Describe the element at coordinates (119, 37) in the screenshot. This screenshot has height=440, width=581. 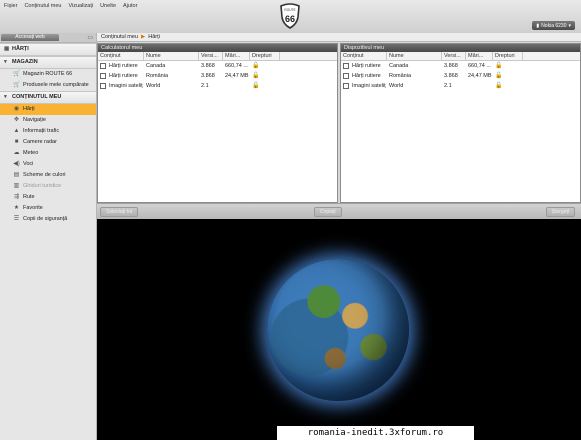
I see `breadcrumb-root: Conținutul meu` at that location.